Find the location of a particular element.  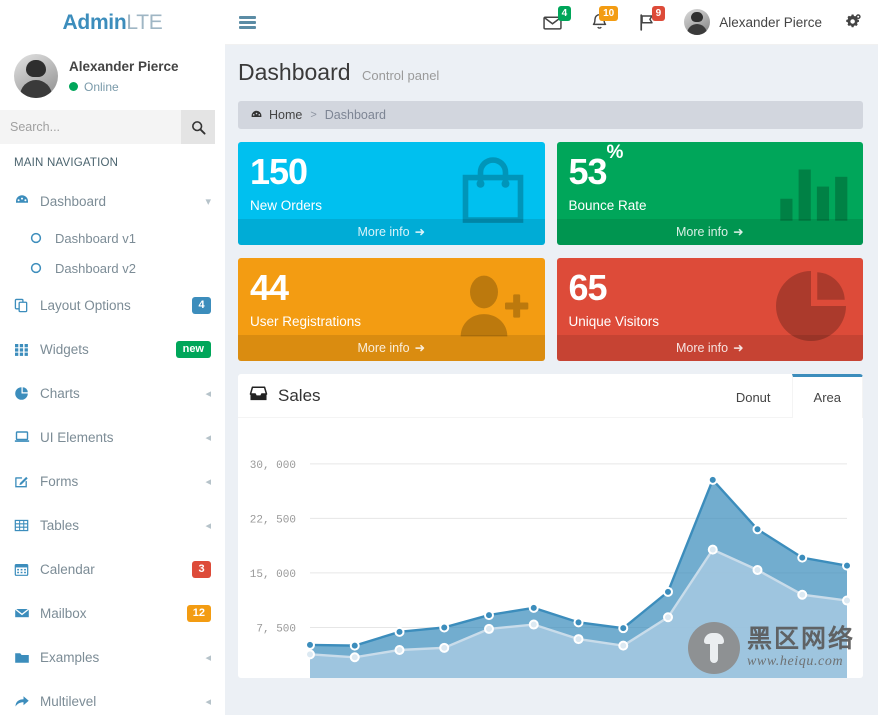

sidebar-item-calendar: Calendar 3 is located at coordinates (112, 569).